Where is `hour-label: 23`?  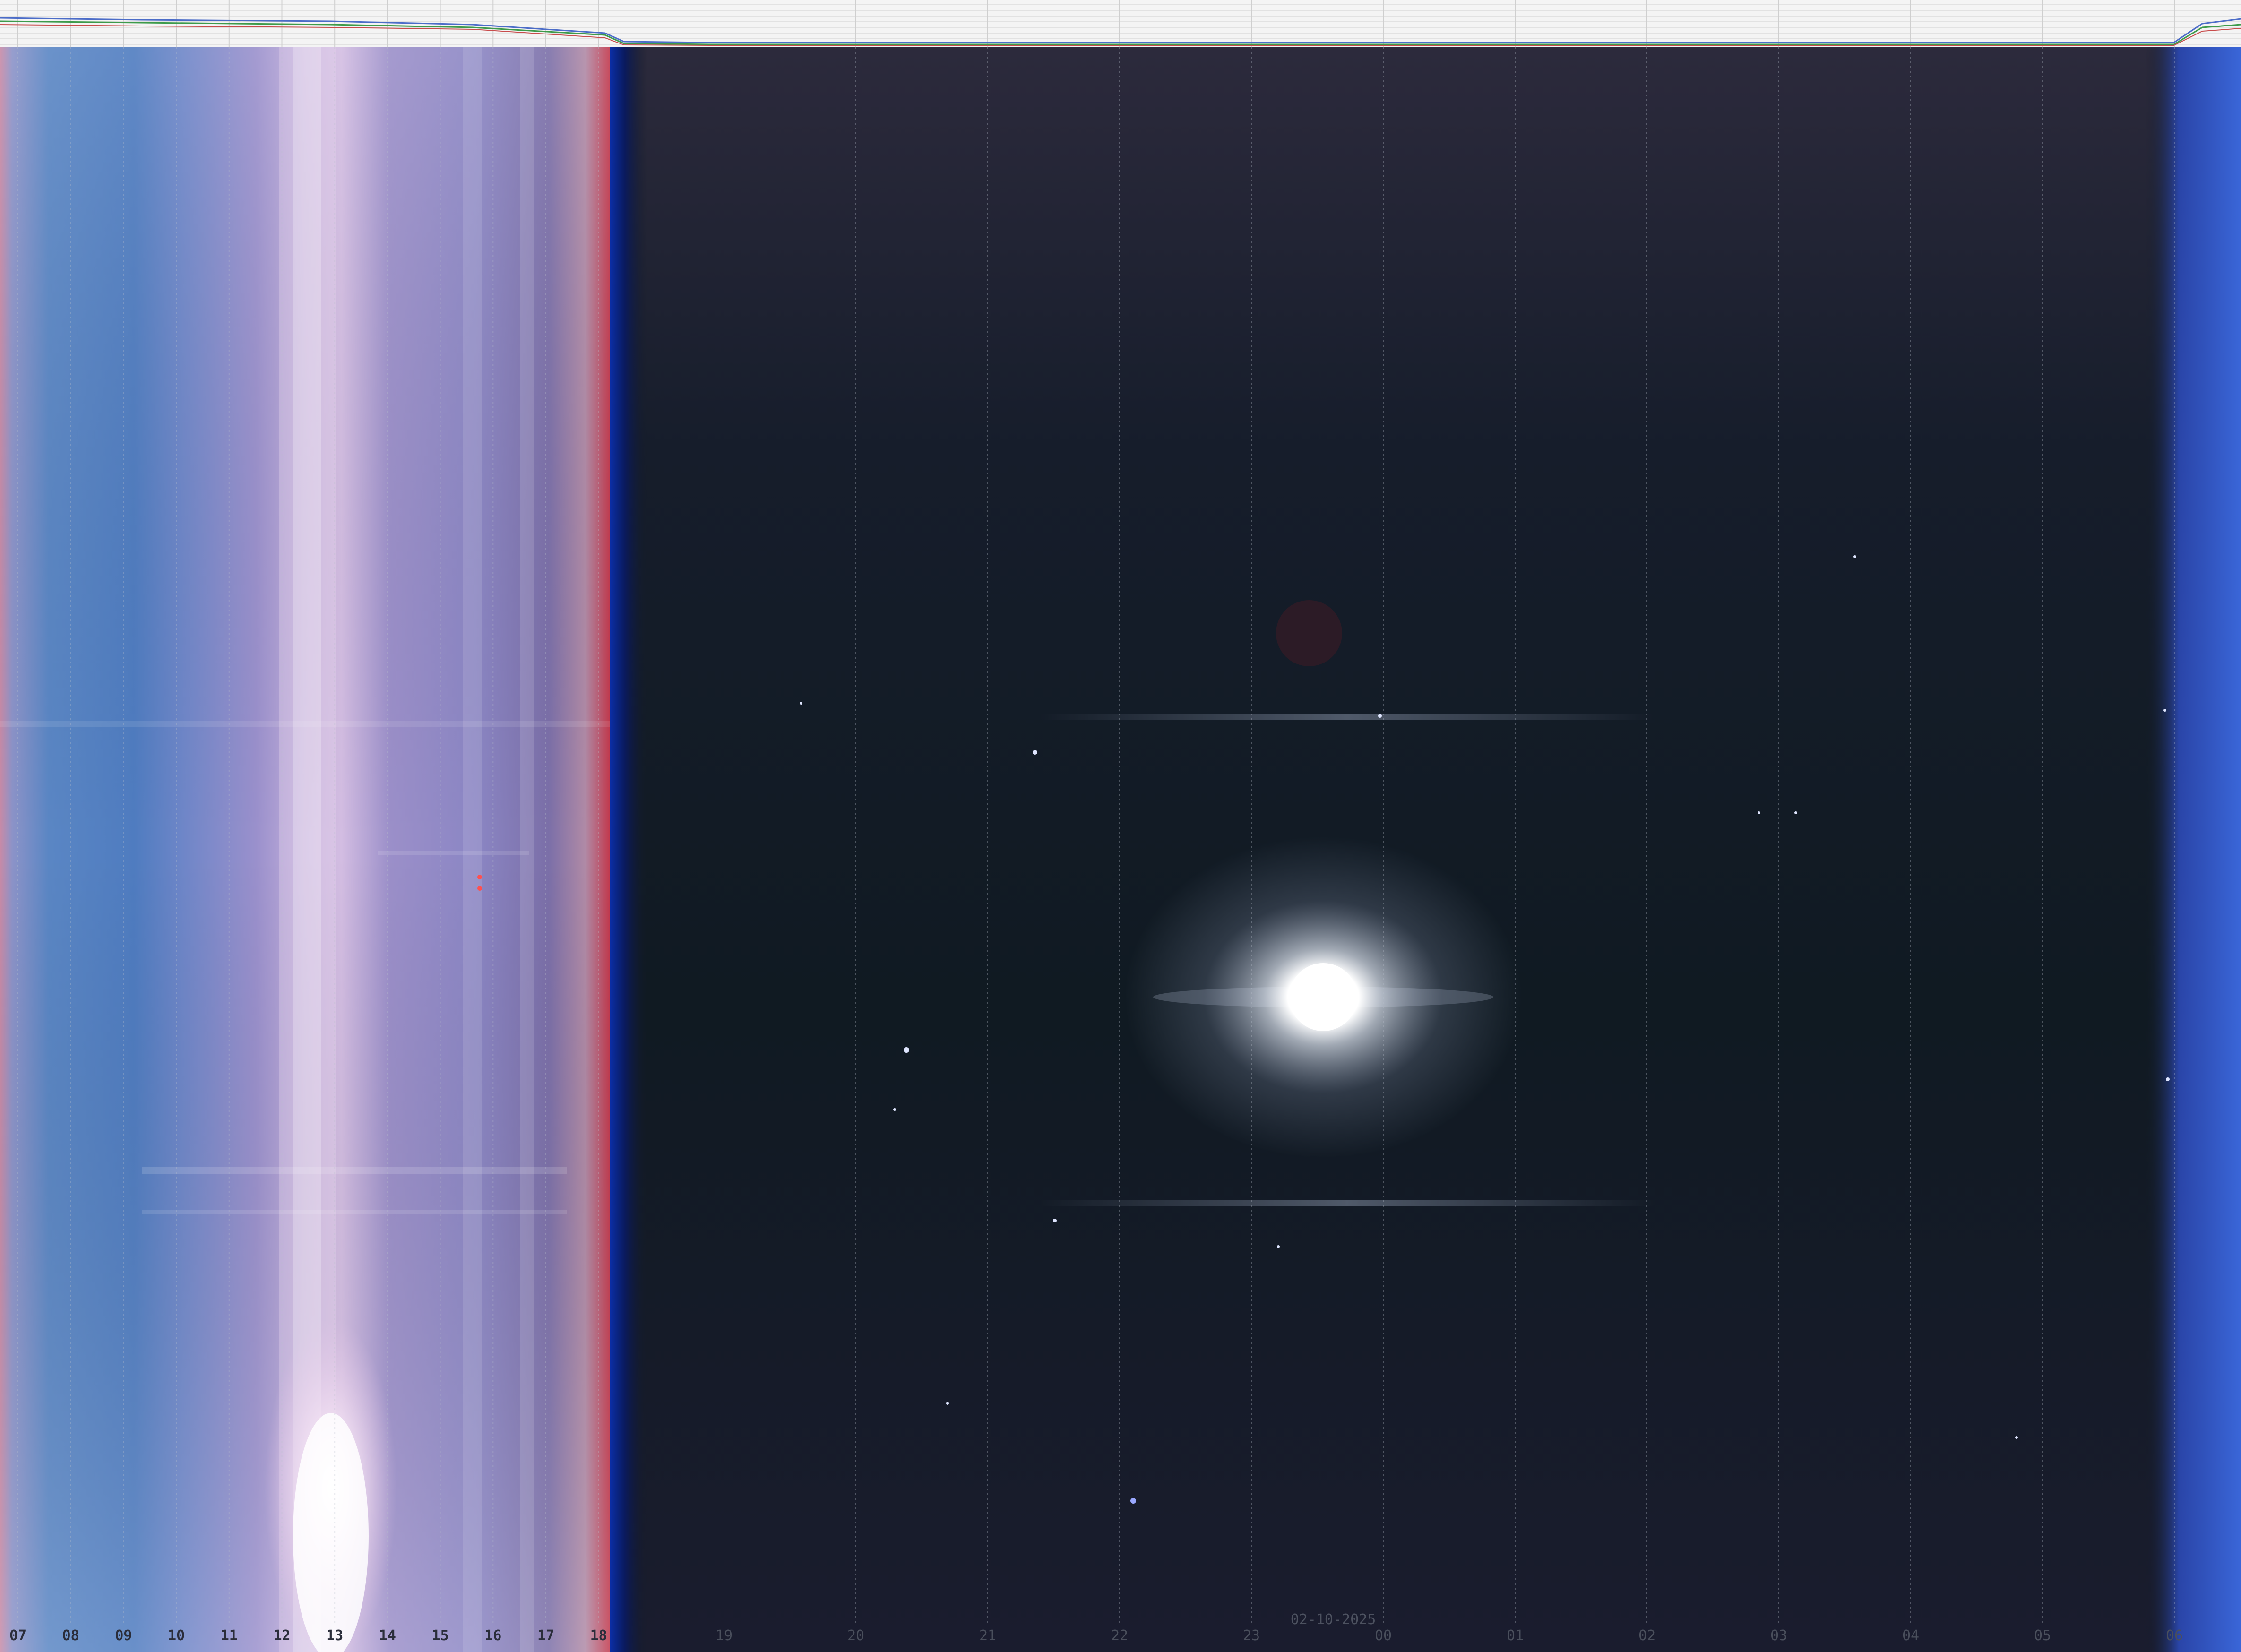
hour-label: 23 is located at coordinates (1251, 1635).